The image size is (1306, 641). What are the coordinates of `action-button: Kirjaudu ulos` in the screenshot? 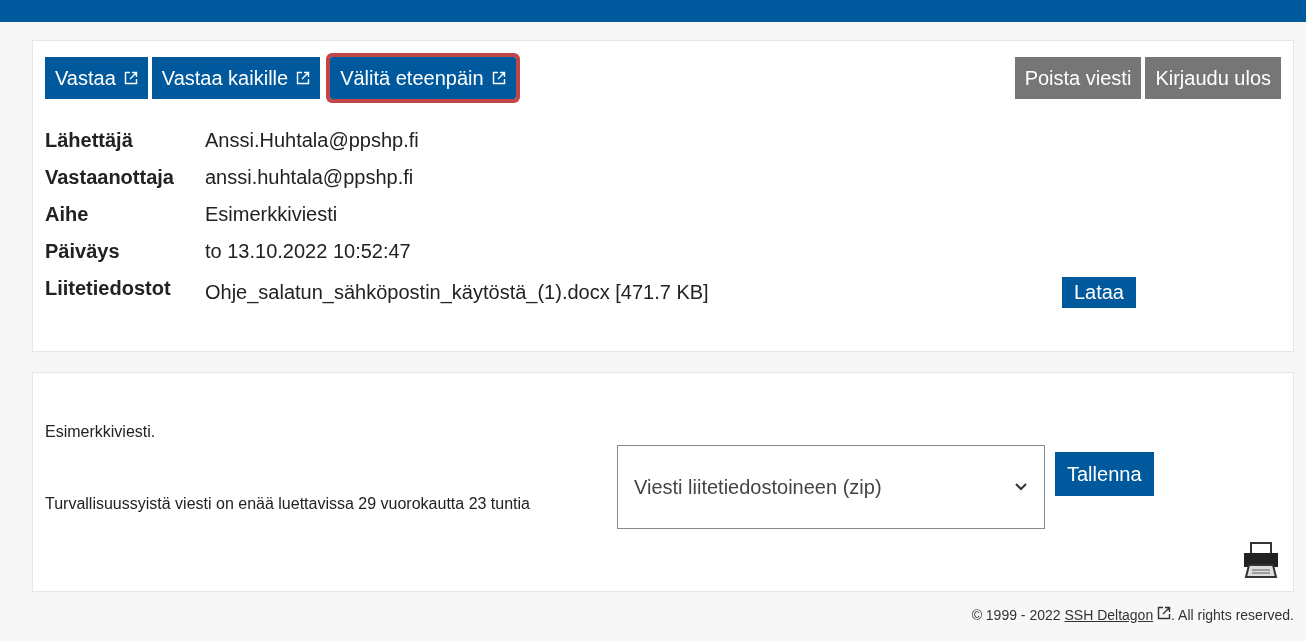 It's located at (1213, 78).